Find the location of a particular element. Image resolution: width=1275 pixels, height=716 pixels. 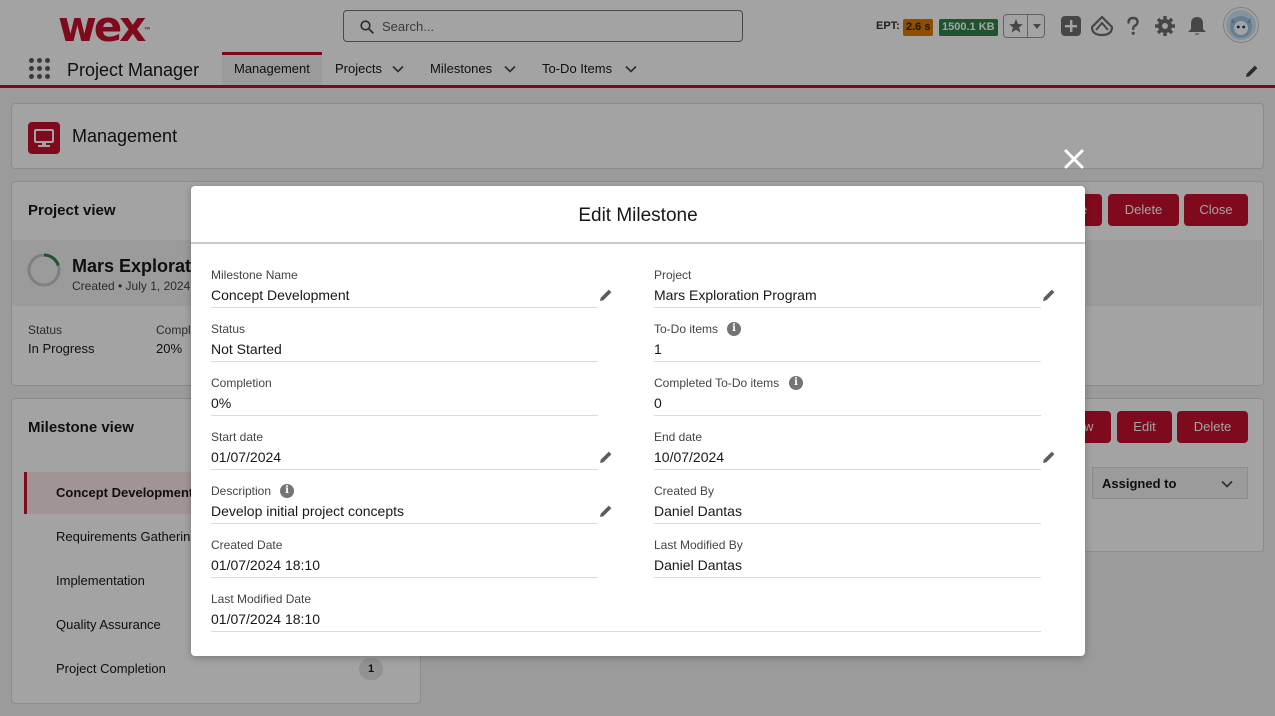

todo-items-value: 1 is located at coordinates (658, 349).